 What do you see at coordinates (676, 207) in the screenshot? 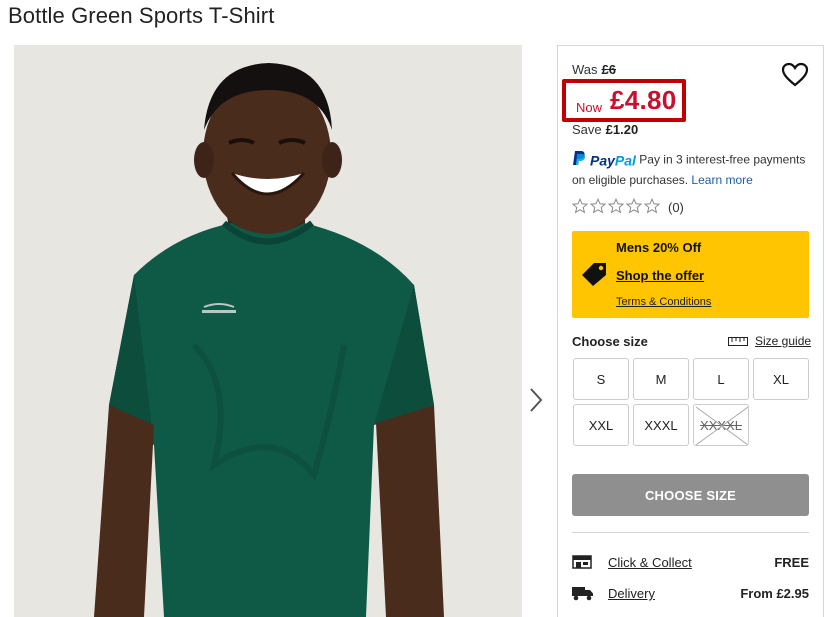
I see `review-count: (0)` at bounding box center [676, 207].